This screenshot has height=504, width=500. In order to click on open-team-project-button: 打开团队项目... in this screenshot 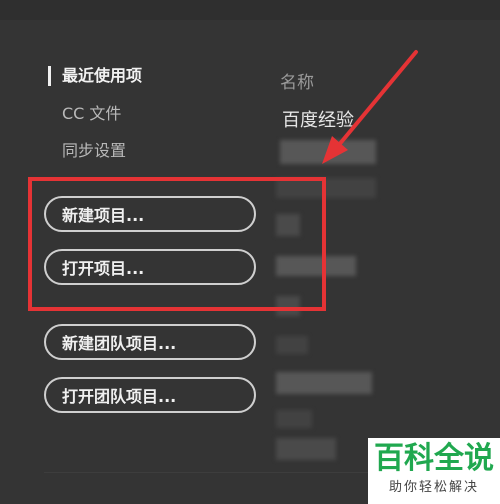, I will do `click(150, 395)`.